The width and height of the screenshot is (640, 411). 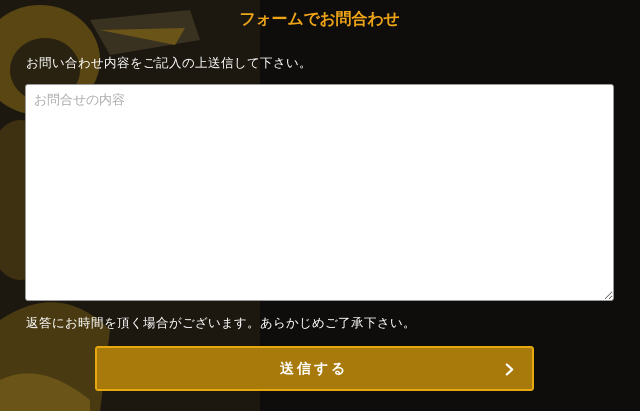 What do you see at coordinates (509, 369) in the screenshot?
I see `chevron-right-icon` at bounding box center [509, 369].